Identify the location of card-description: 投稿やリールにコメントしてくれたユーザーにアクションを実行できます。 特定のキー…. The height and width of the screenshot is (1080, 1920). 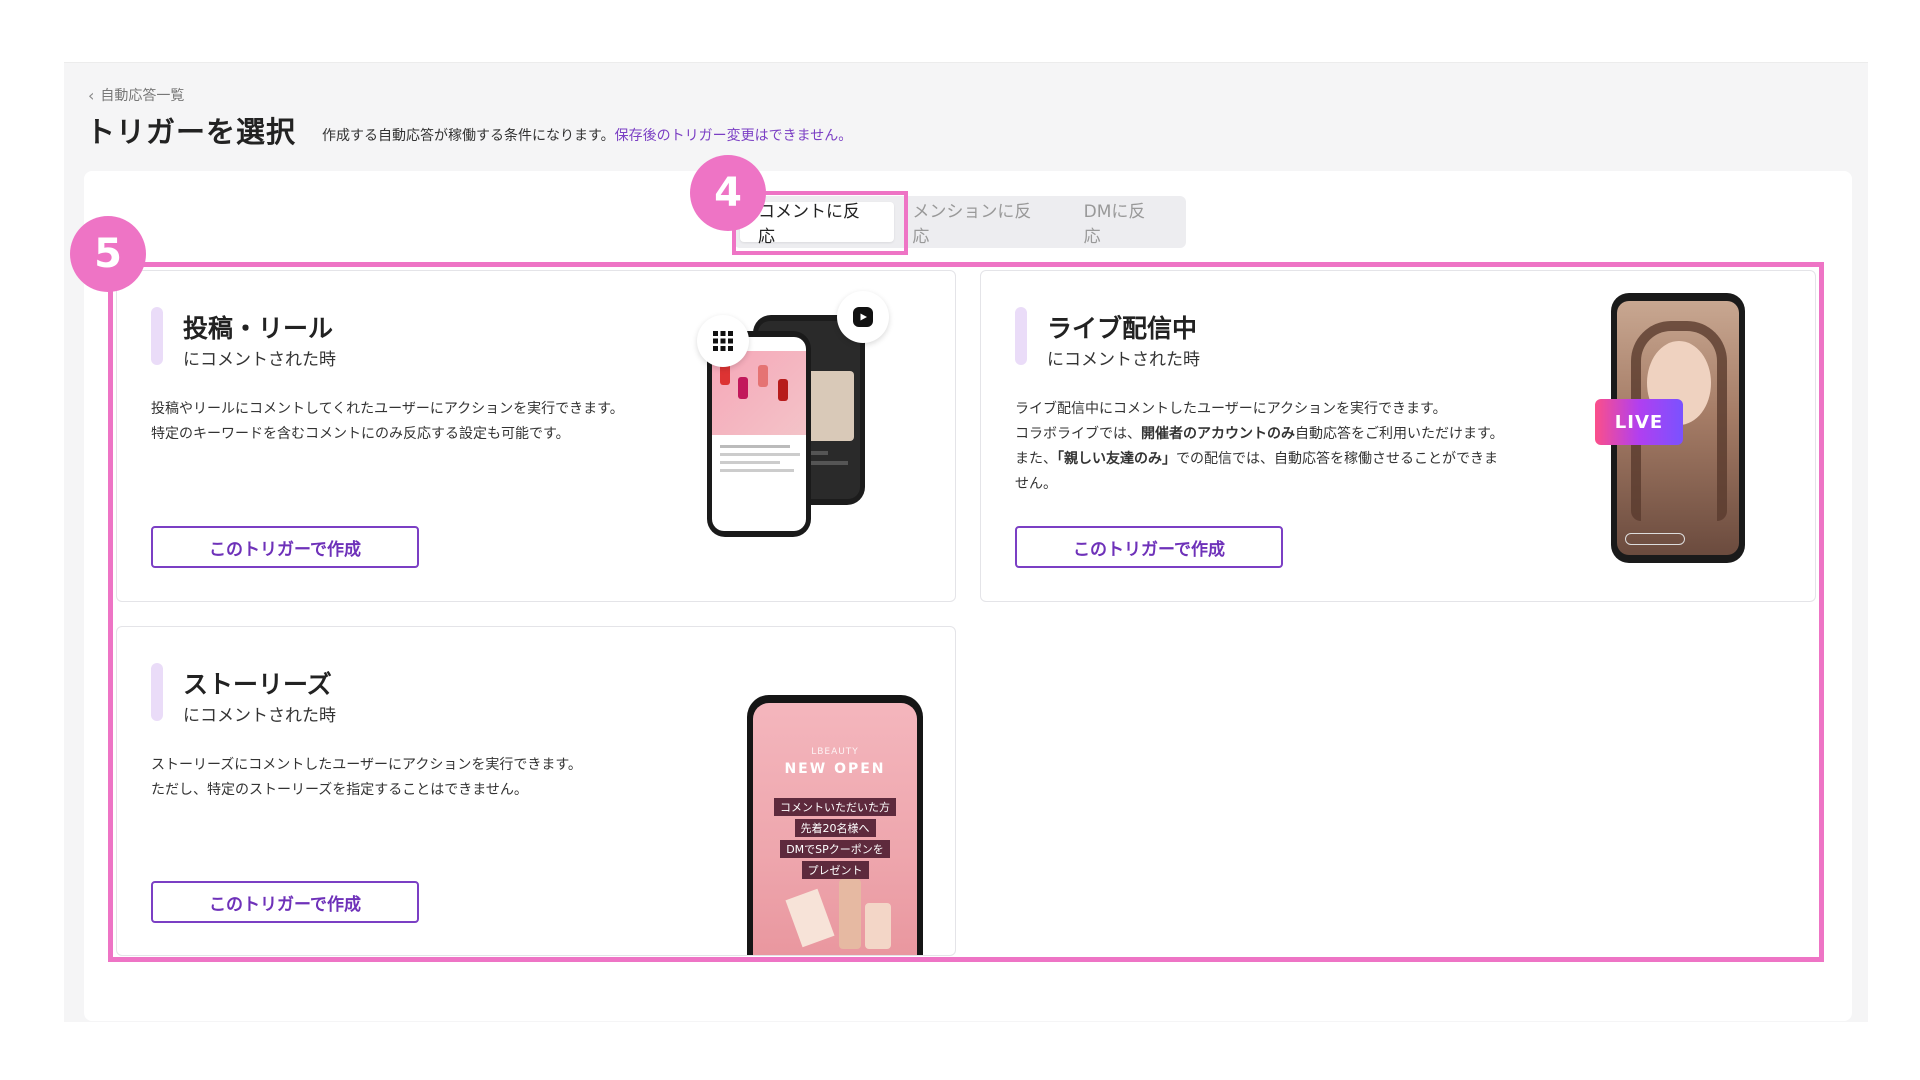
(401, 422).